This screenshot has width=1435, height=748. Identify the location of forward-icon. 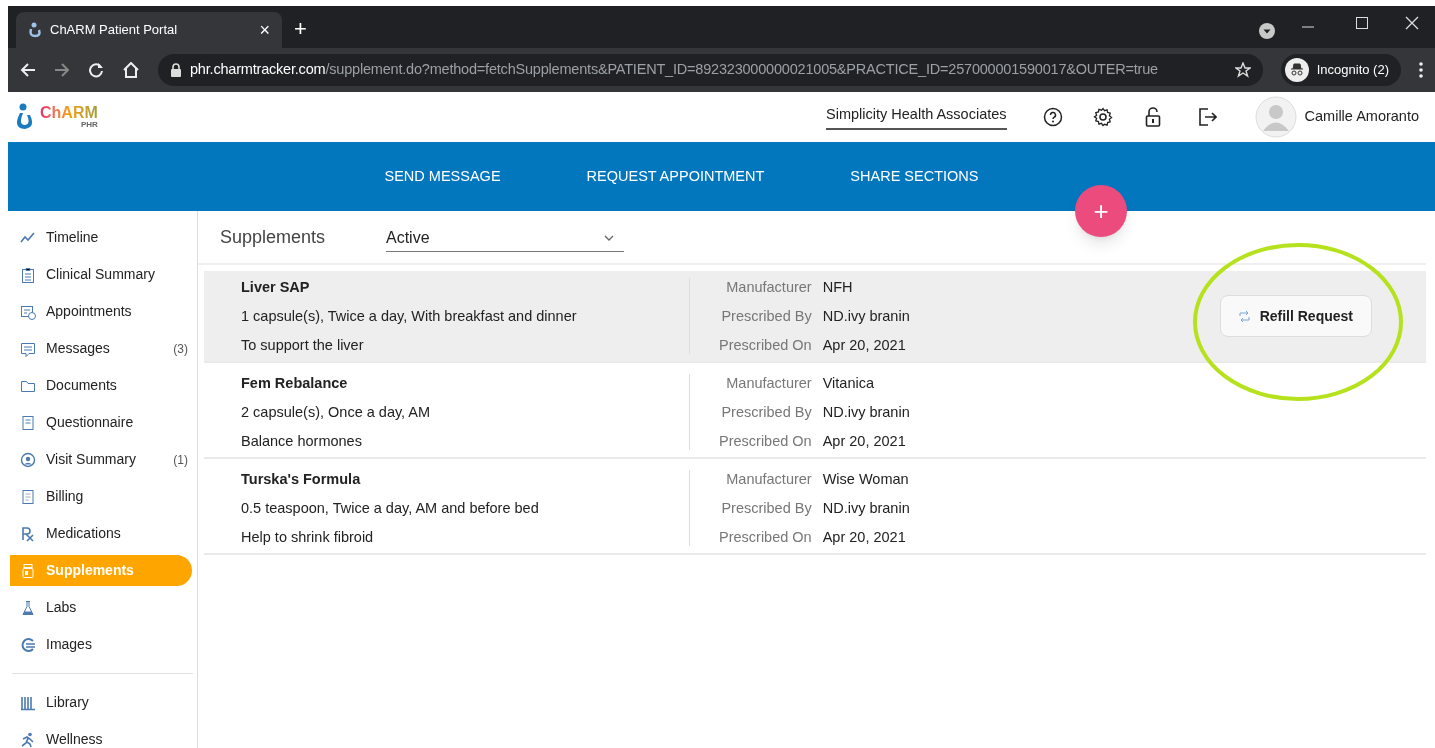
(62, 70).